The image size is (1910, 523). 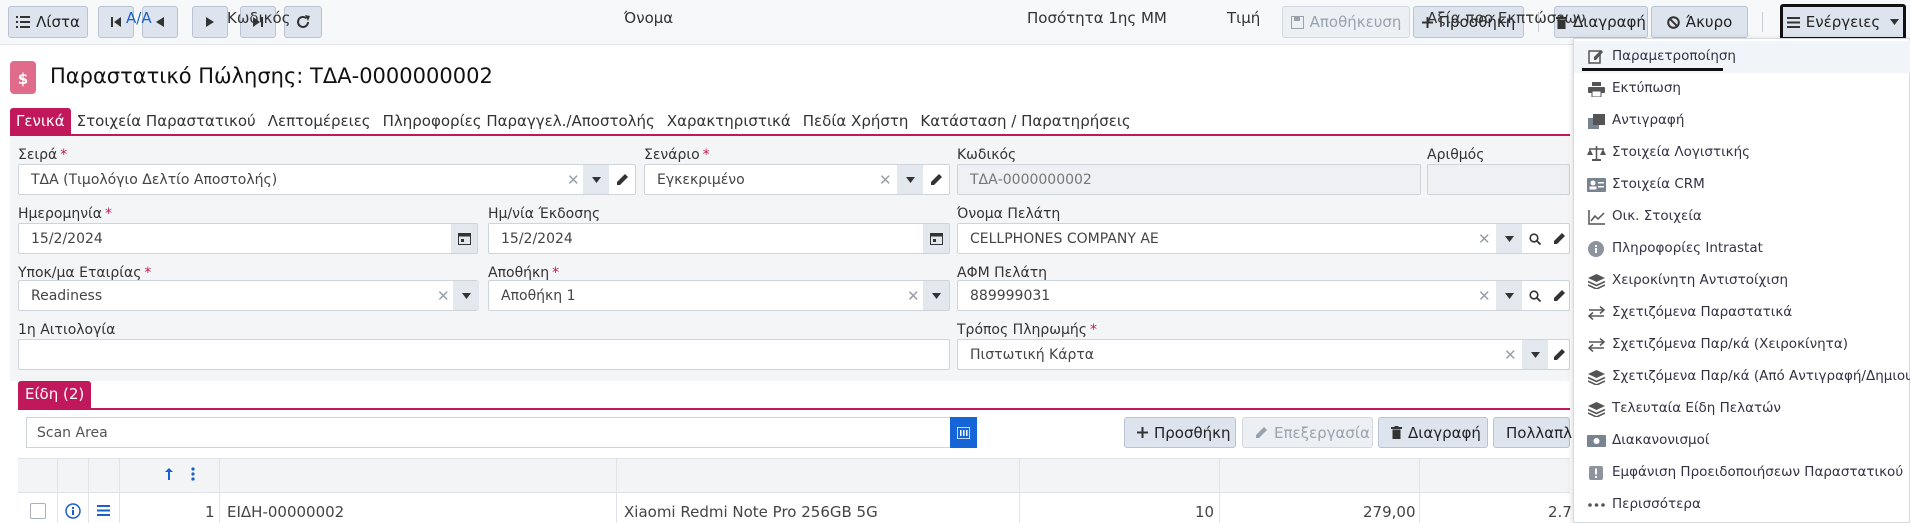 What do you see at coordinates (1346, 22) in the screenshot?
I see `save-button: Αποθήκευση` at bounding box center [1346, 22].